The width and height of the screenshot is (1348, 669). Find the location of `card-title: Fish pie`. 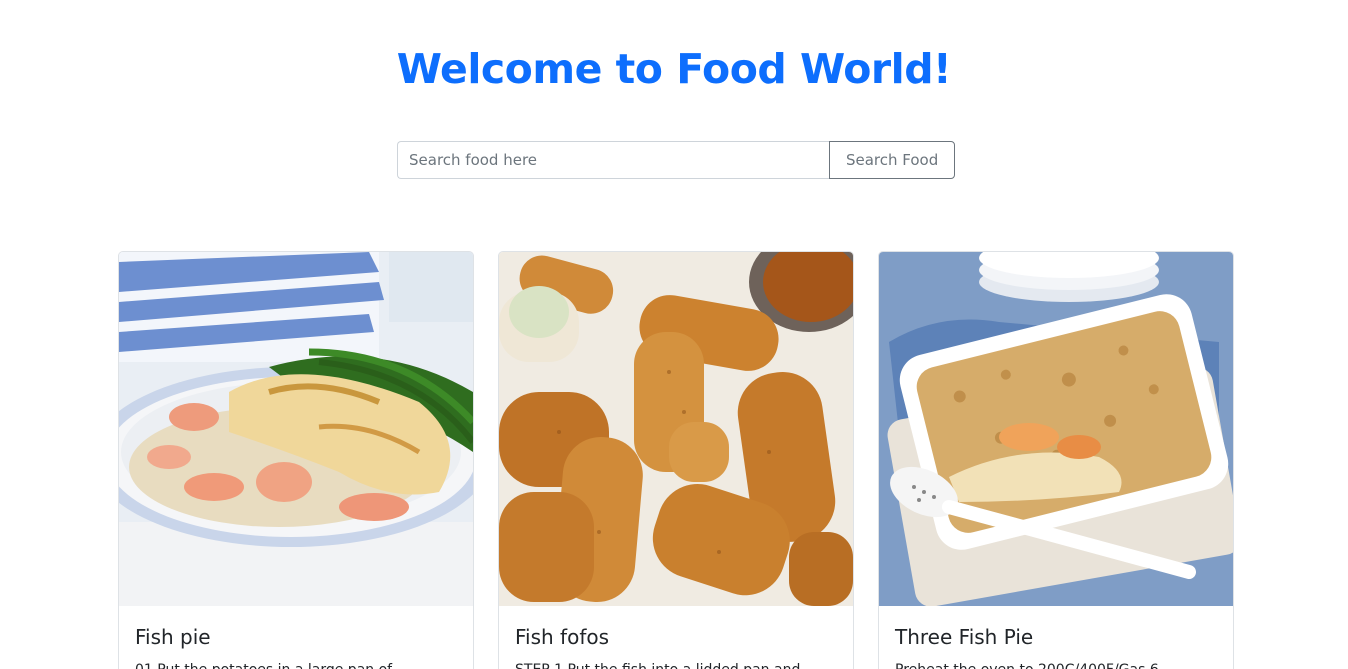

card-title: Fish pie is located at coordinates (173, 637).